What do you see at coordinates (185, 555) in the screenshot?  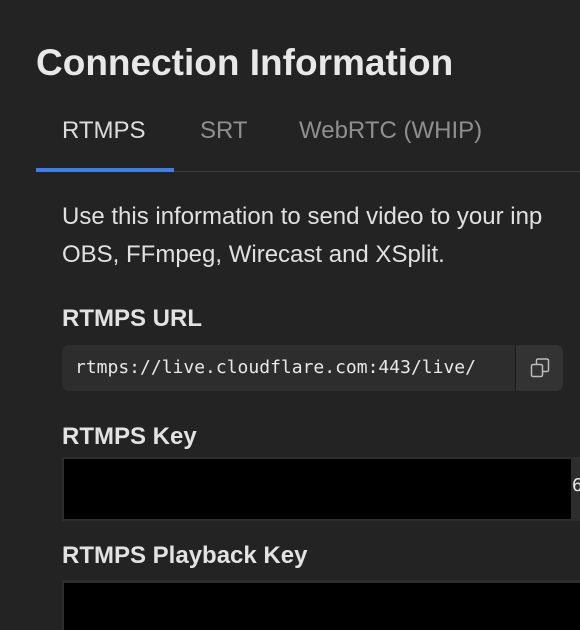 I see `rtmps-playback-key-label: RTMPS Playback Key` at bounding box center [185, 555].